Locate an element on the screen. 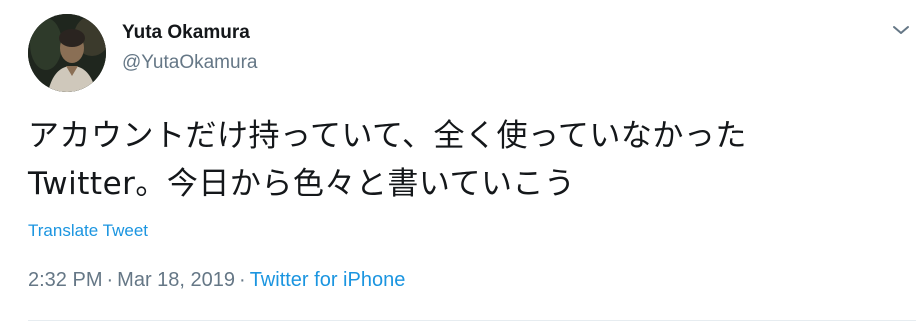 Image resolution: width=916 pixels, height=324 pixels. user-display-name: Yuta Okamura is located at coordinates (186, 33).